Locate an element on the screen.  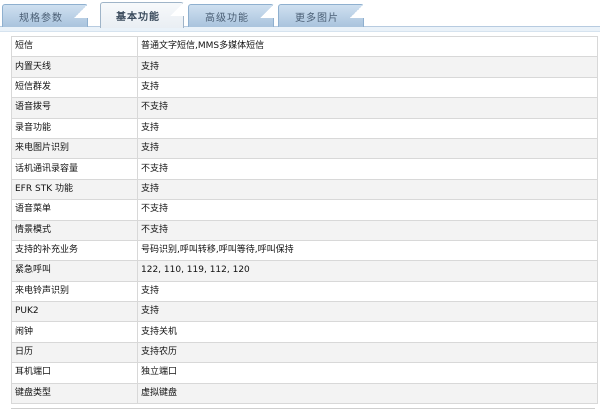
table-row: 短信 普通文字短信,MMS多媒体短信 is located at coordinates (304, 46).